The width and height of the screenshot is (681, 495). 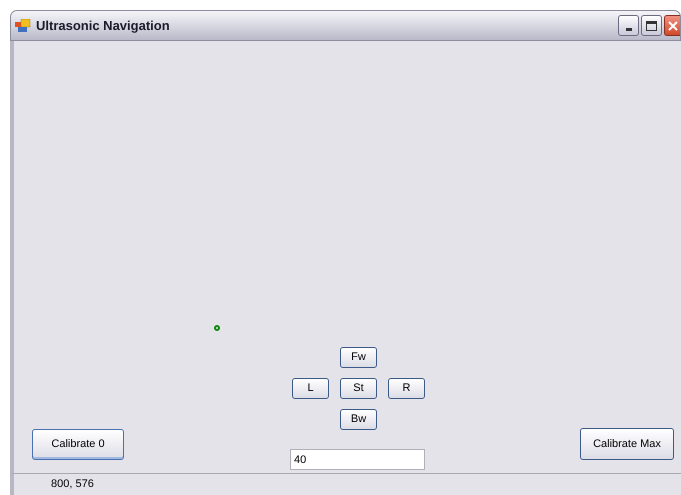 I want to click on minimize-button, so click(x=628, y=25).